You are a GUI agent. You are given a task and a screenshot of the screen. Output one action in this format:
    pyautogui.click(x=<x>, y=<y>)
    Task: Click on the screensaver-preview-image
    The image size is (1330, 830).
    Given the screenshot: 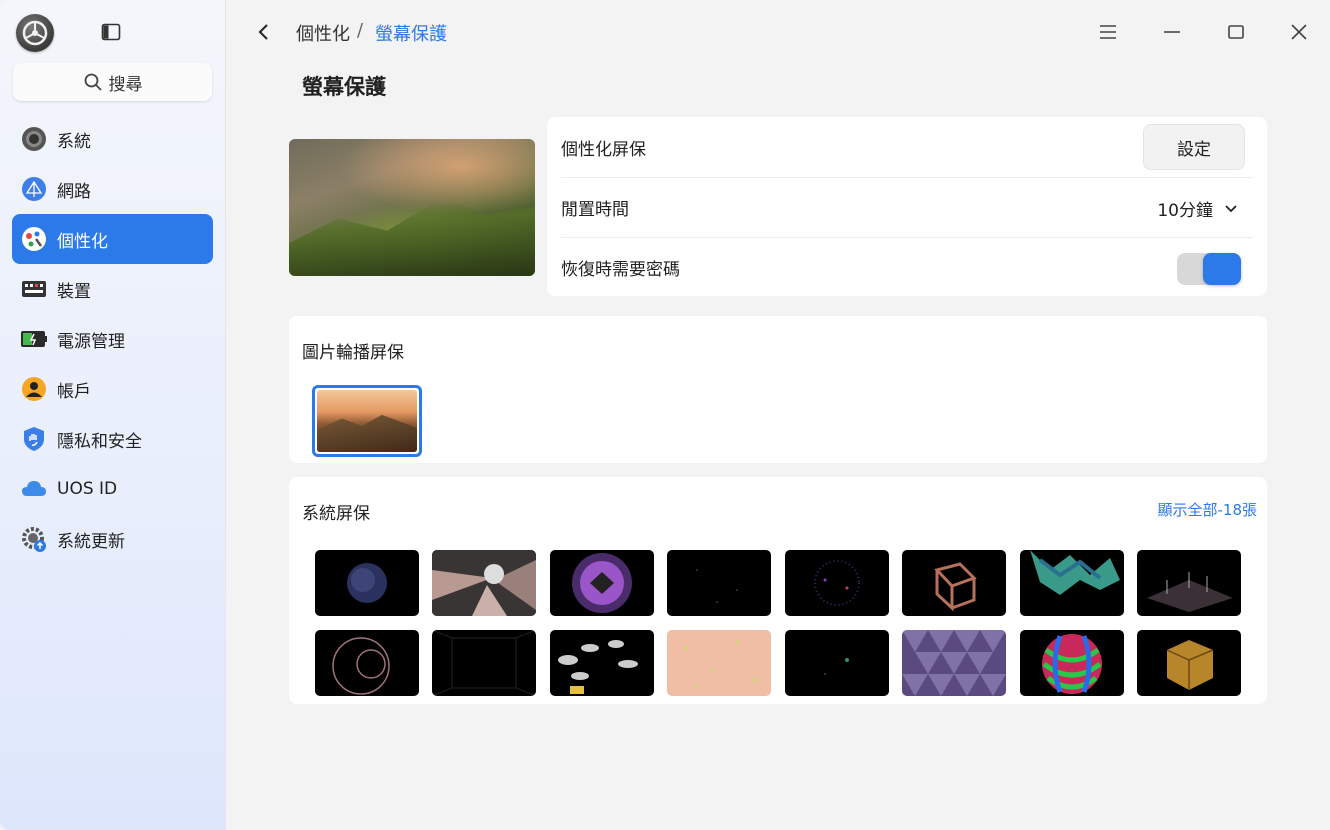 What is the action you would take?
    pyautogui.click(x=412, y=207)
    